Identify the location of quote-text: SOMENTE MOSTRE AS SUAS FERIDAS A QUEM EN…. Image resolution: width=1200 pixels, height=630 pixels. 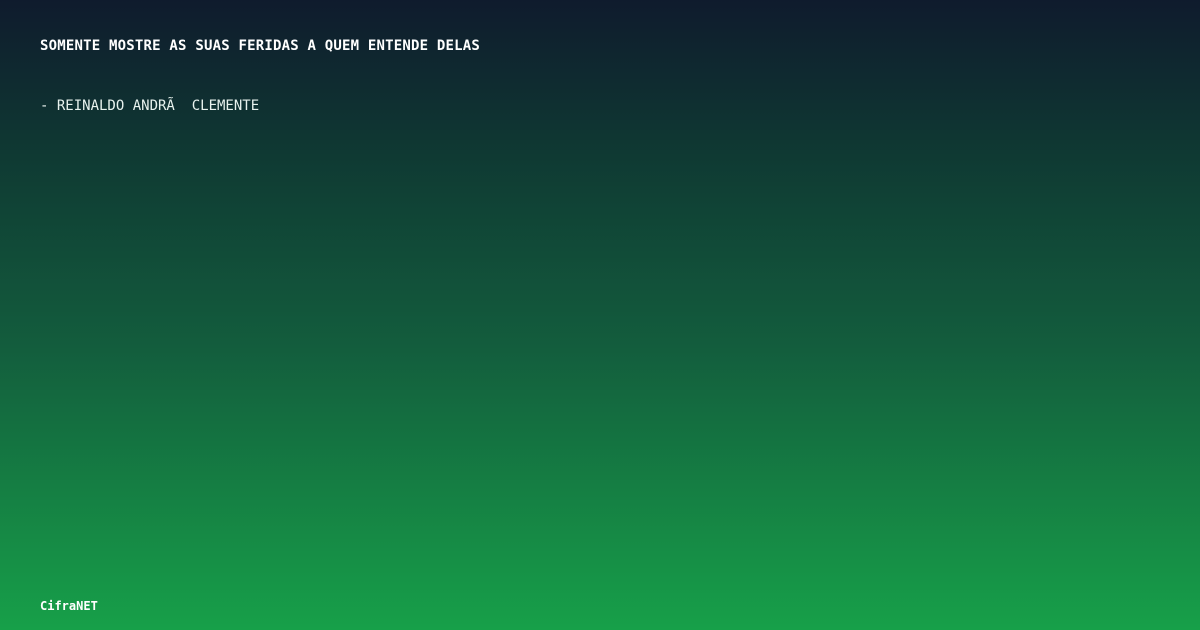
(260, 46).